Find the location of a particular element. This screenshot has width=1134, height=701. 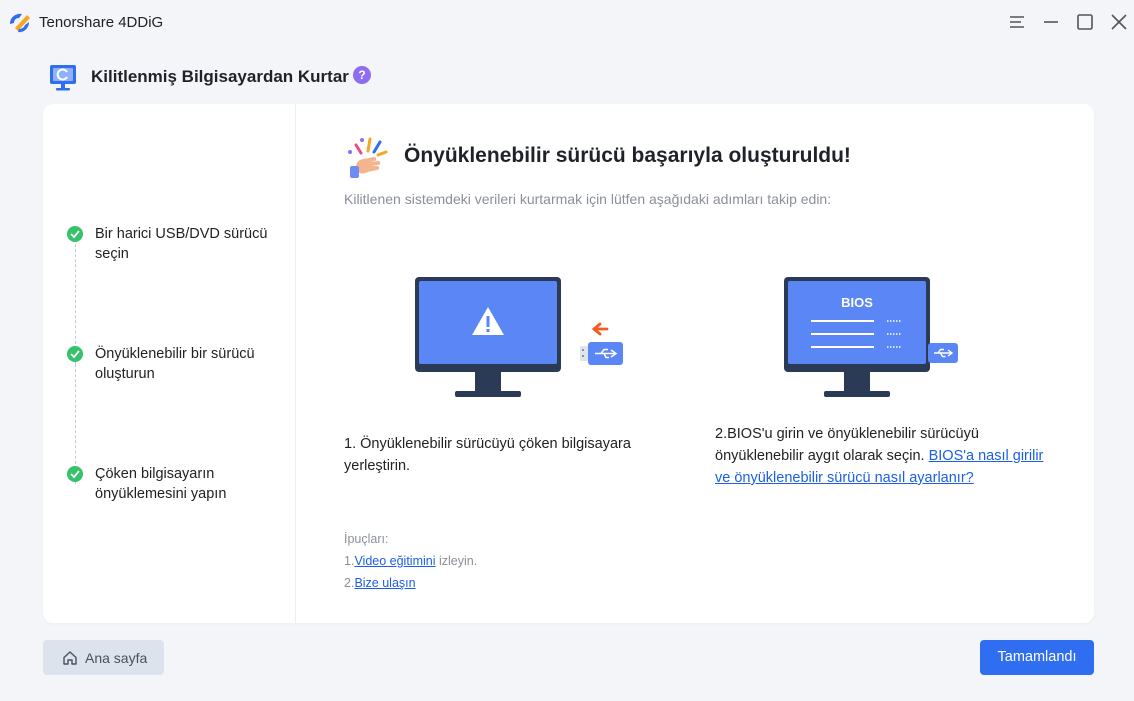

title-bar: Tenorshare 4DDiG is located at coordinates (567, 22).